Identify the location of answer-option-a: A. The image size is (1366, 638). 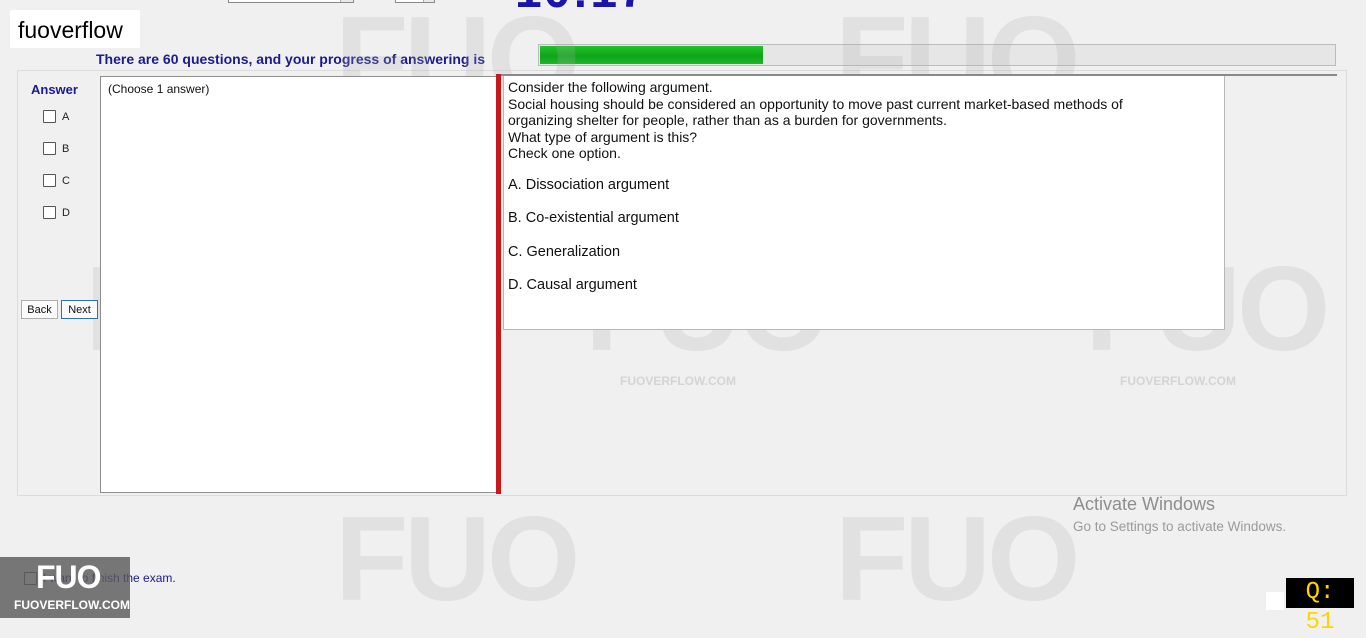
(56, 116).